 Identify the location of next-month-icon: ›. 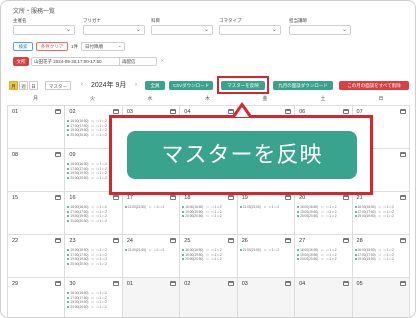
(136, 85).